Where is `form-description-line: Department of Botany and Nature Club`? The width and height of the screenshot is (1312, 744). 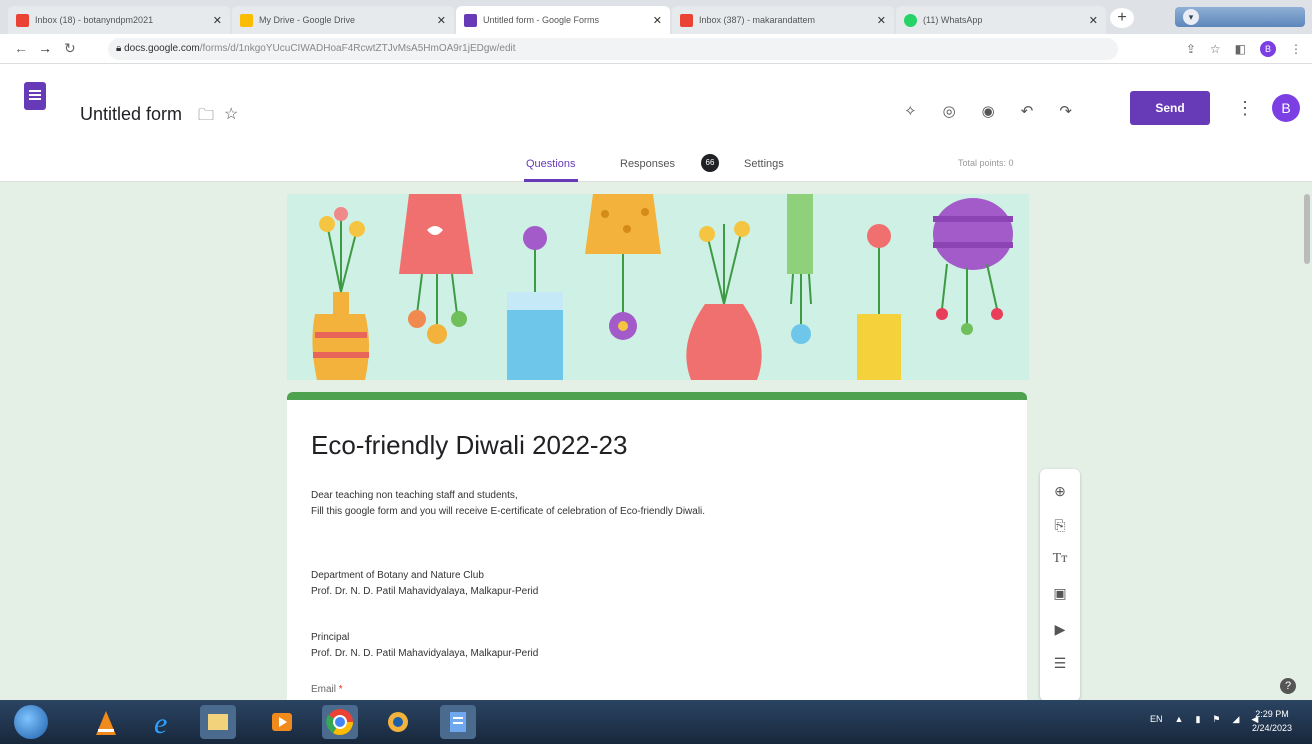
form-description-line: Department of Botany and Nature Club is located at coordinates (397, 575).